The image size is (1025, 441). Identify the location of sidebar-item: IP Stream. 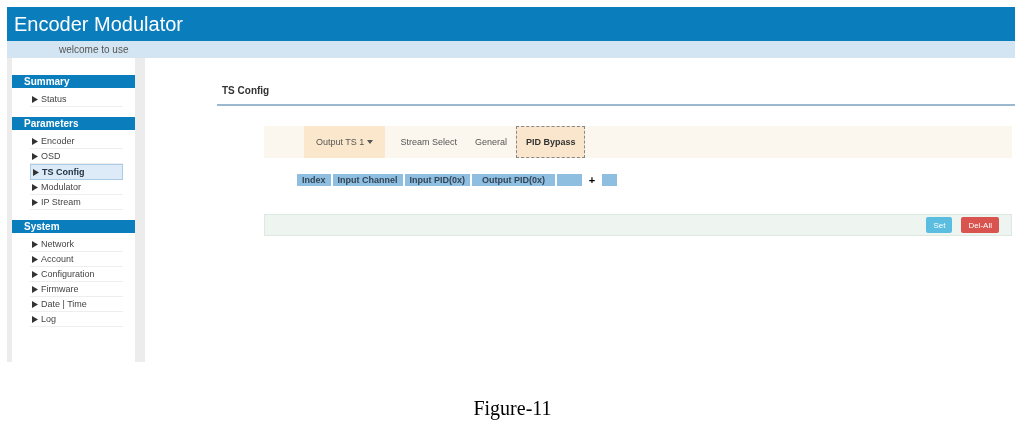
(76, 202).